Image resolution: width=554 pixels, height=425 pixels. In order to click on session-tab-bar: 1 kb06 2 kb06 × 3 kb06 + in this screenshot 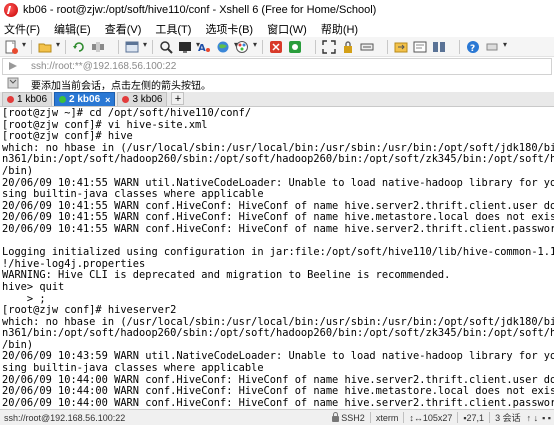, I will do `click(277, 99)`.